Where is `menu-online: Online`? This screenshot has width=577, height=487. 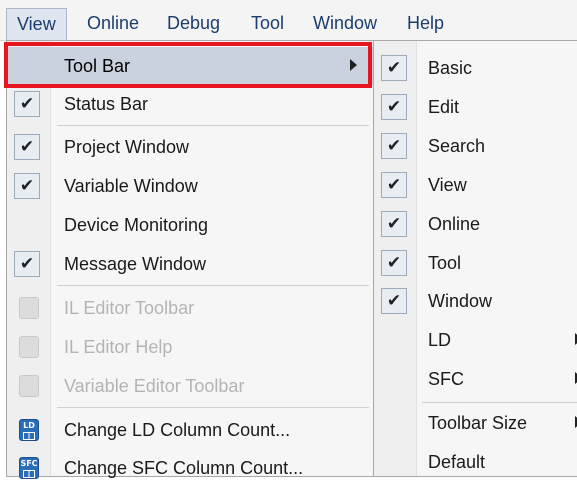
menu-online: Online is located at coordinates (113, 23).